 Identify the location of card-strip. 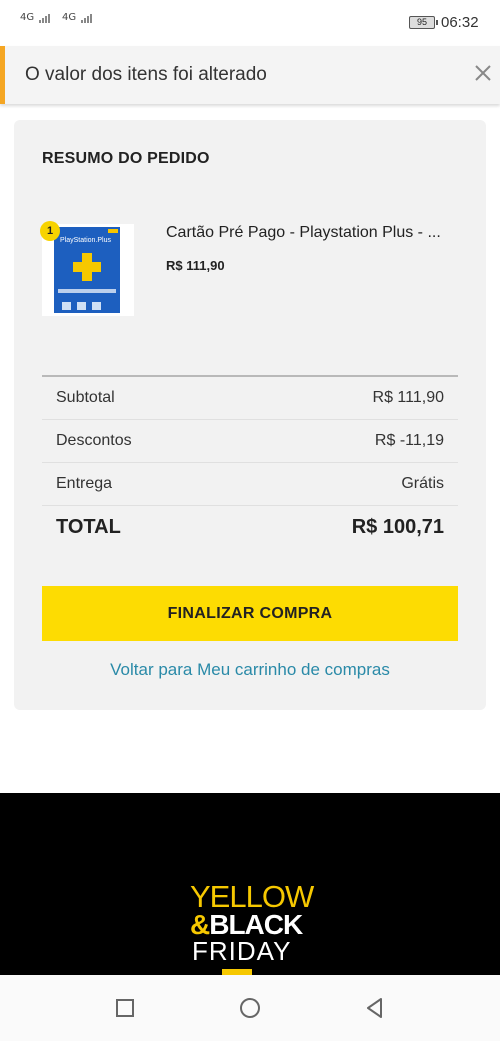
(87, 291).